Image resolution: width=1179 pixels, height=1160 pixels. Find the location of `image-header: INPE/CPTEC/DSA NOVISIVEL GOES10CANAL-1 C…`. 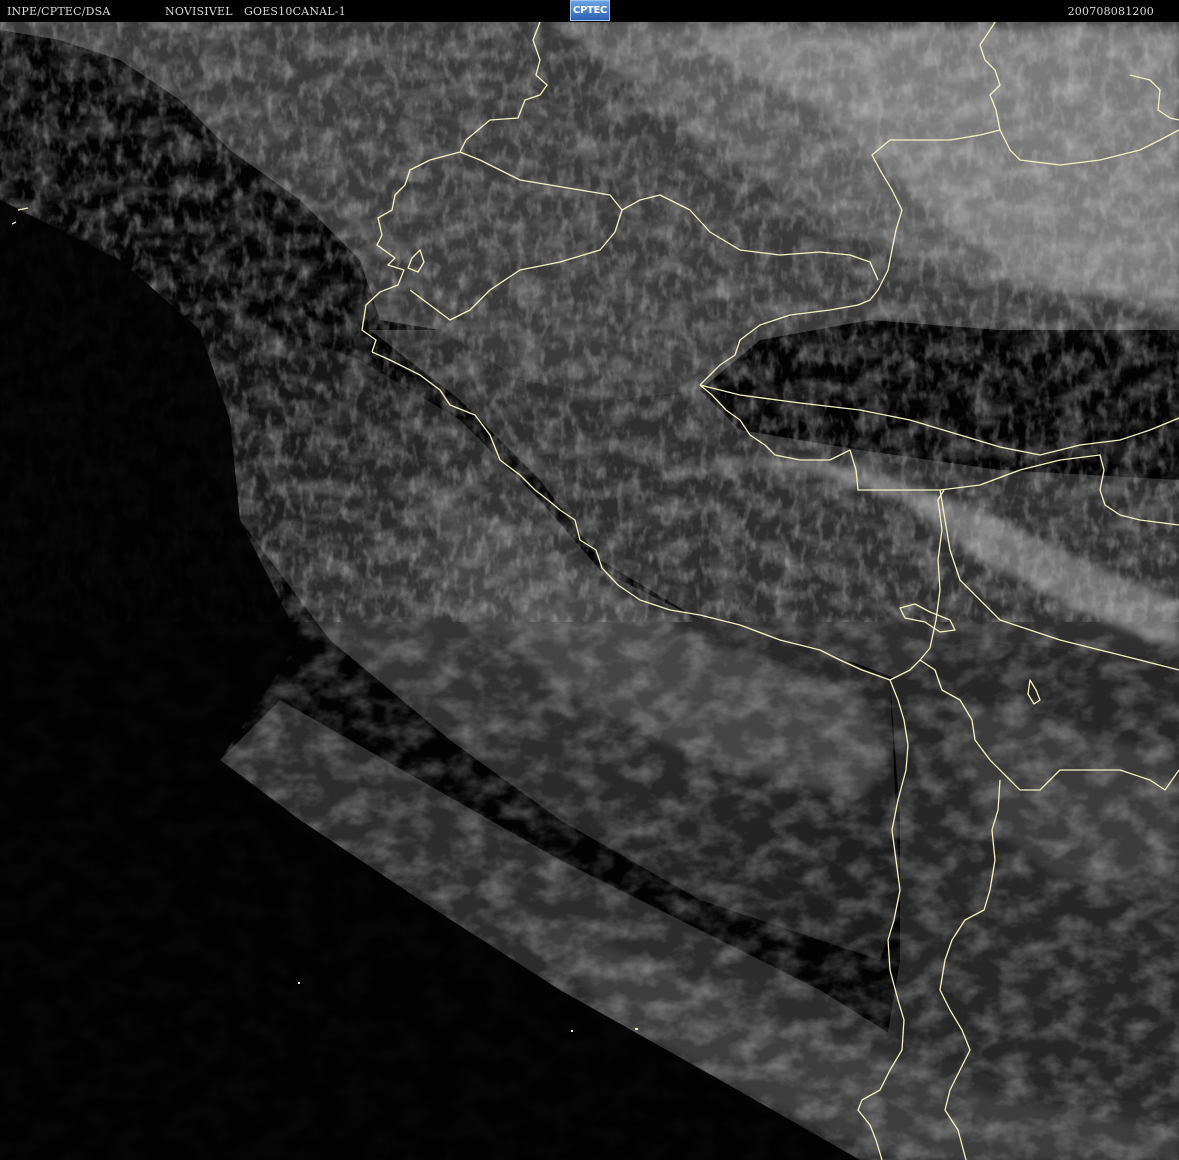

image-header: INPE/CPTEC/DSA NOVISIVEL GOES10CANAL-1 C… is located at coordinates (589, 11).